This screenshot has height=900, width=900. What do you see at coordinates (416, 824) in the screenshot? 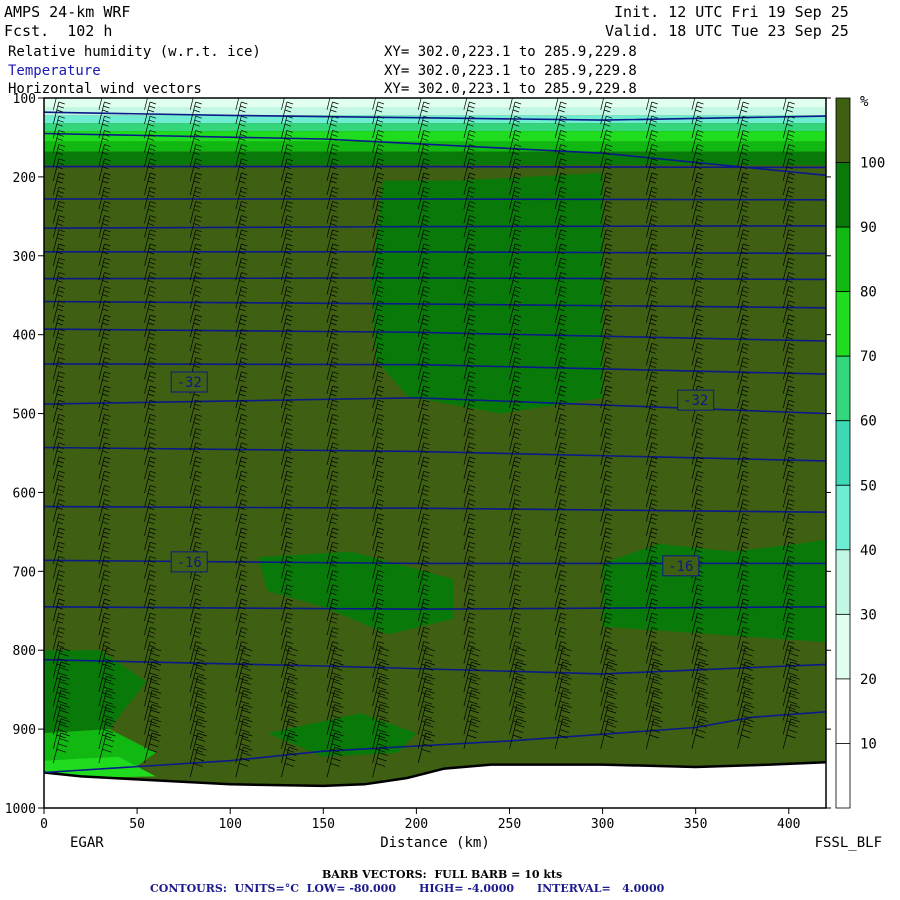
I see `x-tick-label-4: 200` at bounding box center [416, 824].